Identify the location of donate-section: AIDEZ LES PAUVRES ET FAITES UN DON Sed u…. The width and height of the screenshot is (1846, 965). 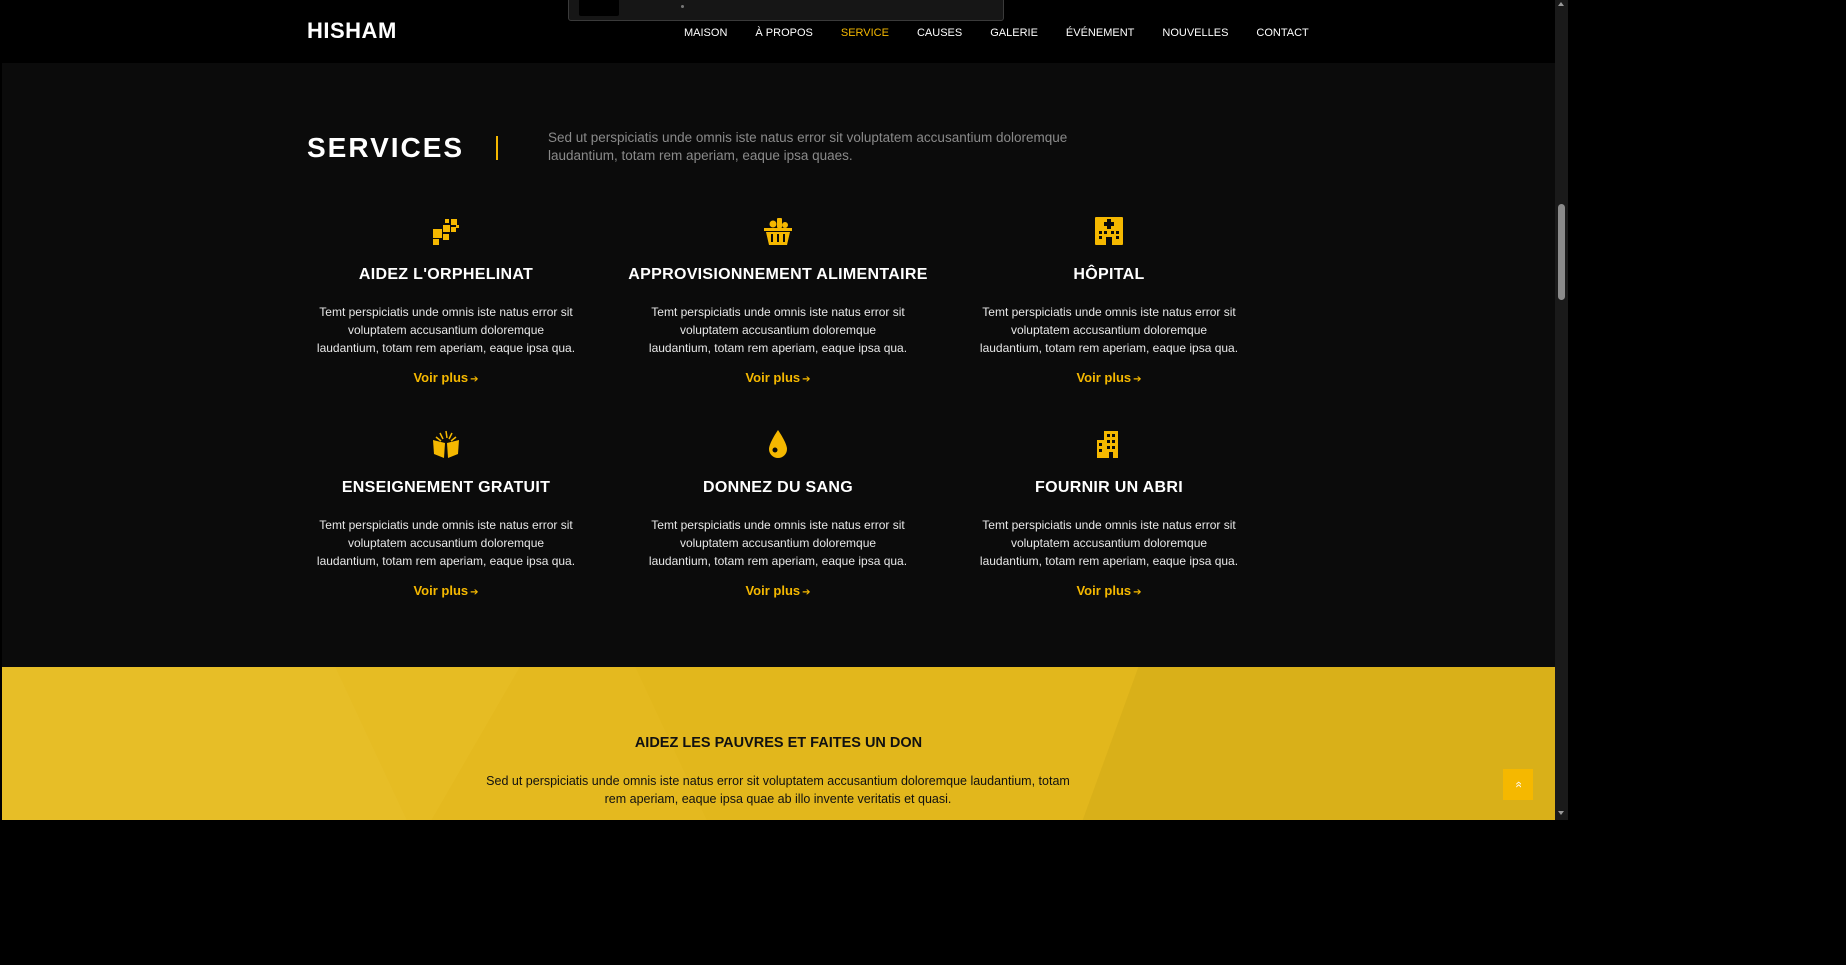
(778, 743).